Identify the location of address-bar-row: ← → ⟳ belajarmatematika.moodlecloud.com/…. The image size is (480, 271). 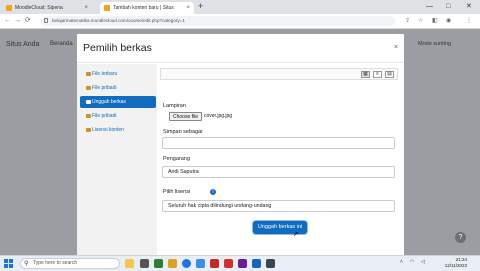
(240, 21).